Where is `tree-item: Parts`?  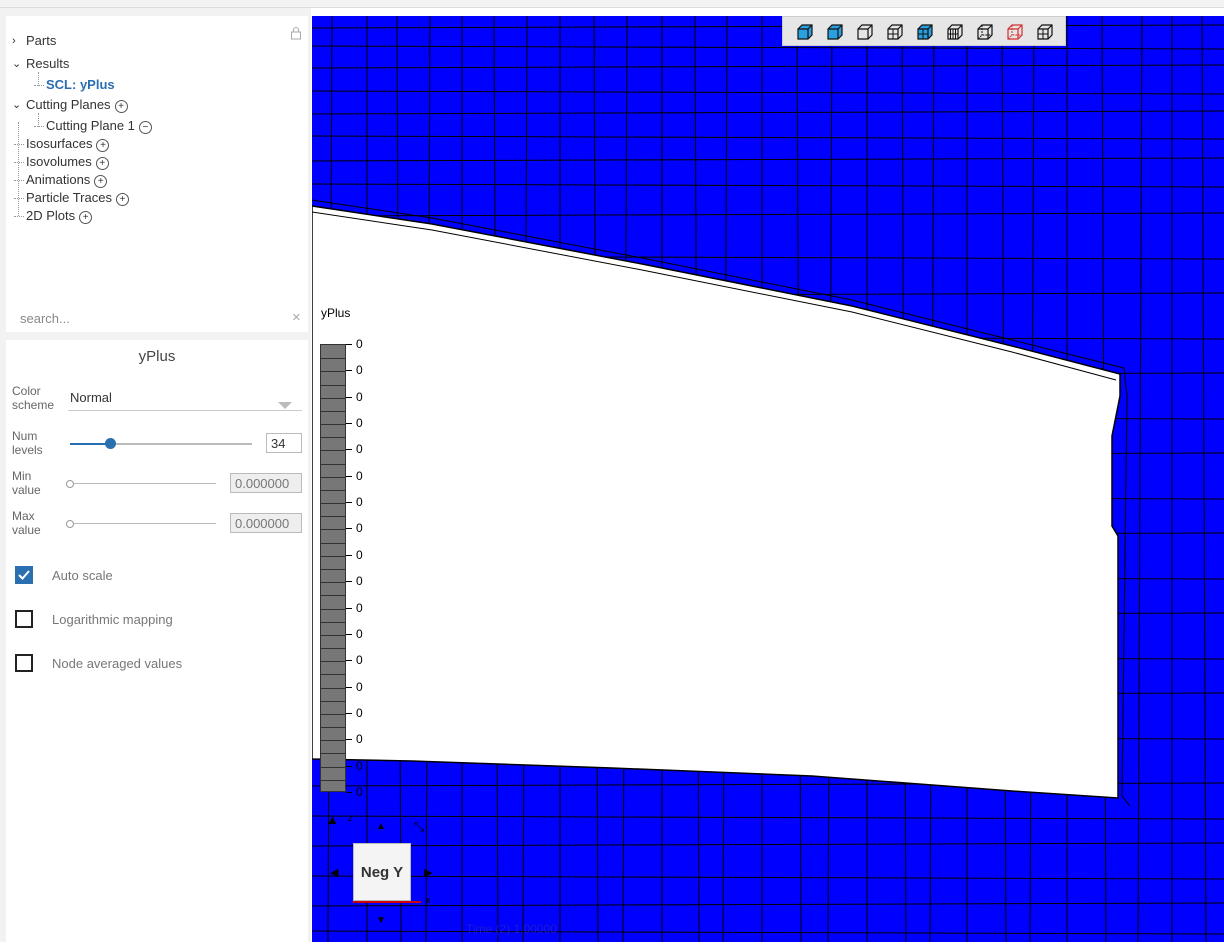 tree-item: Parts is located at coordinates (41, 41).